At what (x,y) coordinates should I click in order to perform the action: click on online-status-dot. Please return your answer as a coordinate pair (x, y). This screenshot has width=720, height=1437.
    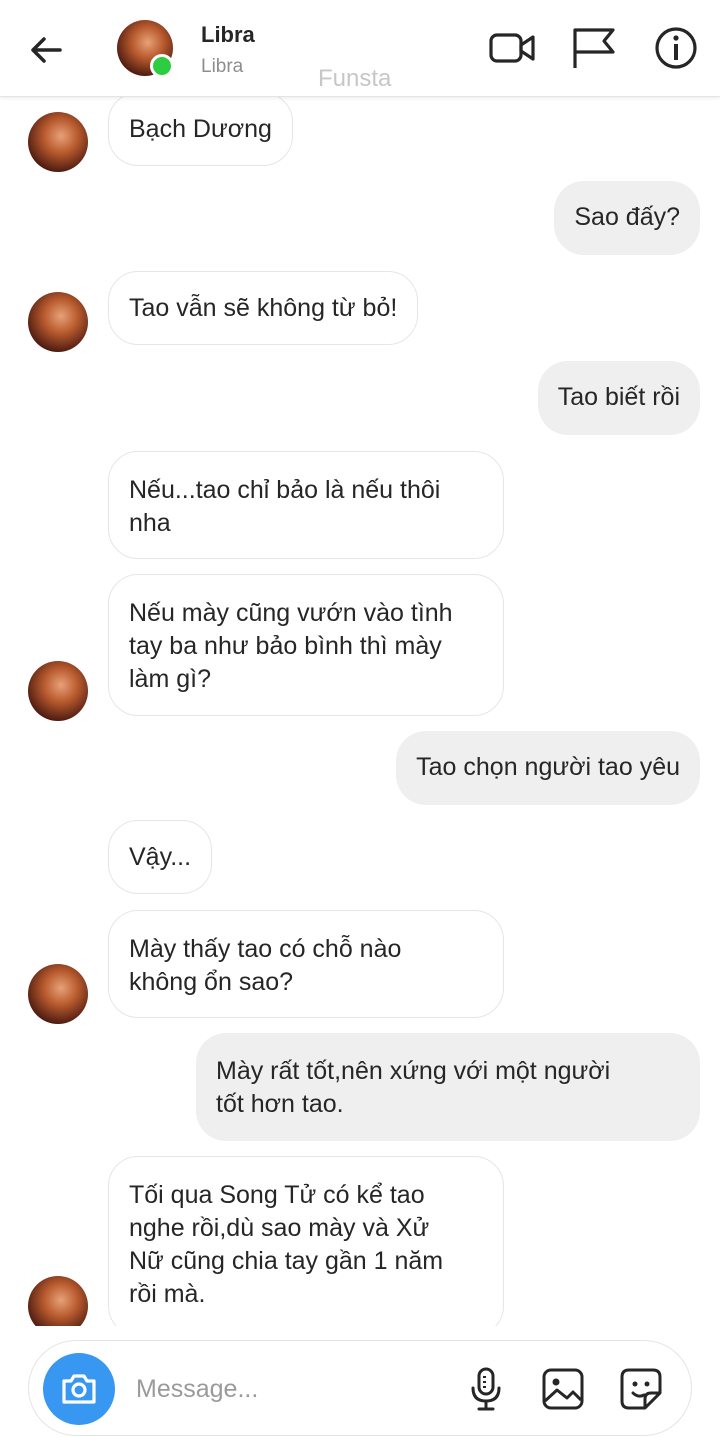
    Looking at the image, I should click on (162, 66).